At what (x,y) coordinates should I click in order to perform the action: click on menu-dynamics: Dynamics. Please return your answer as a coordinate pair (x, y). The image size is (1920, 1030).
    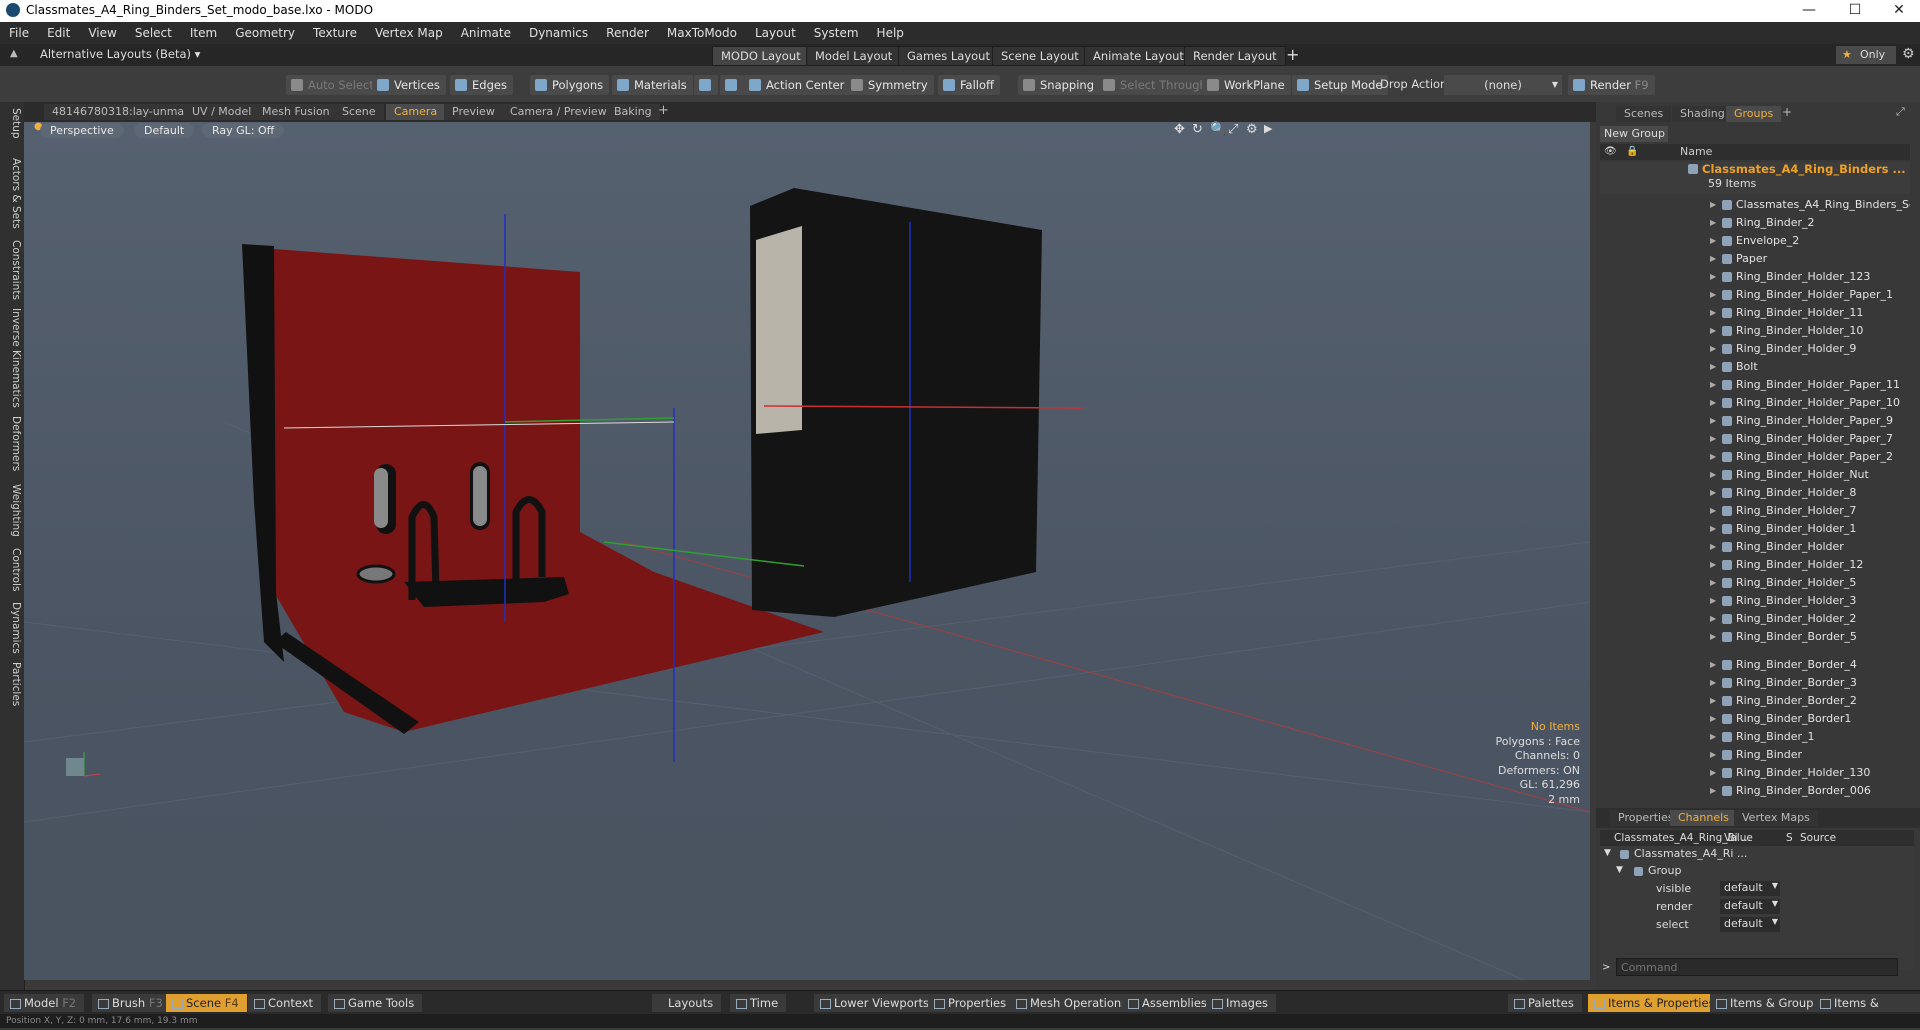
    Looking at the image, I should click on (558, 33).